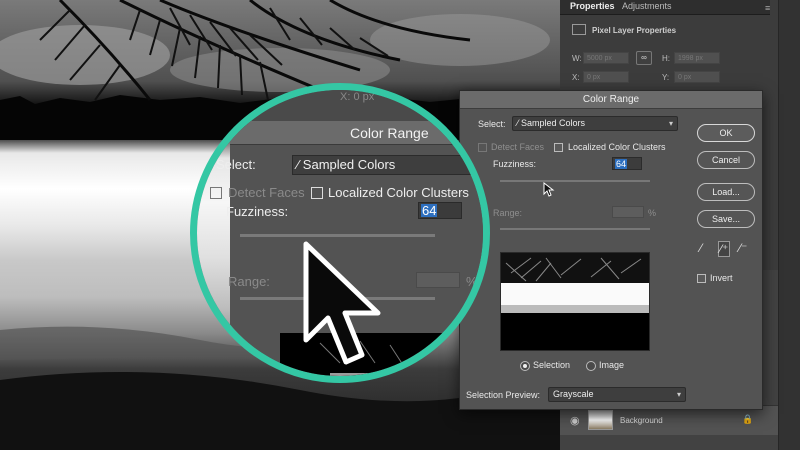  What do you see at coordinates (508, 213) in the screenshot?
I see `range-label: Range:` at bounding box center [508, 213].